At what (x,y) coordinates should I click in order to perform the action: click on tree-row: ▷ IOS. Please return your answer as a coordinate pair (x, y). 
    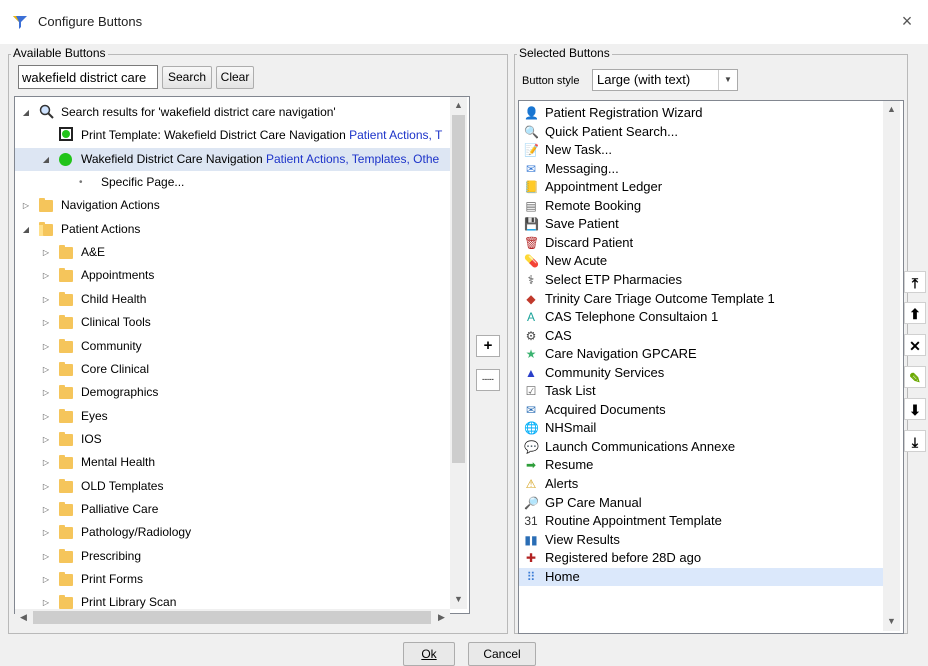
    Looking at the image, I should click on (233, 439).